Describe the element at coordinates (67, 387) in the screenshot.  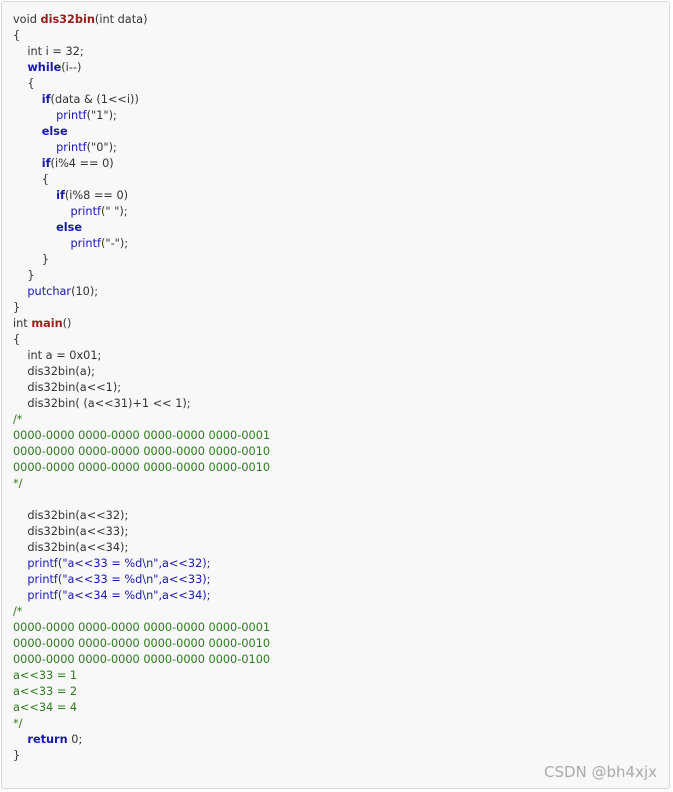
I see `code-token: dis32bin(a<<1);` at that location.